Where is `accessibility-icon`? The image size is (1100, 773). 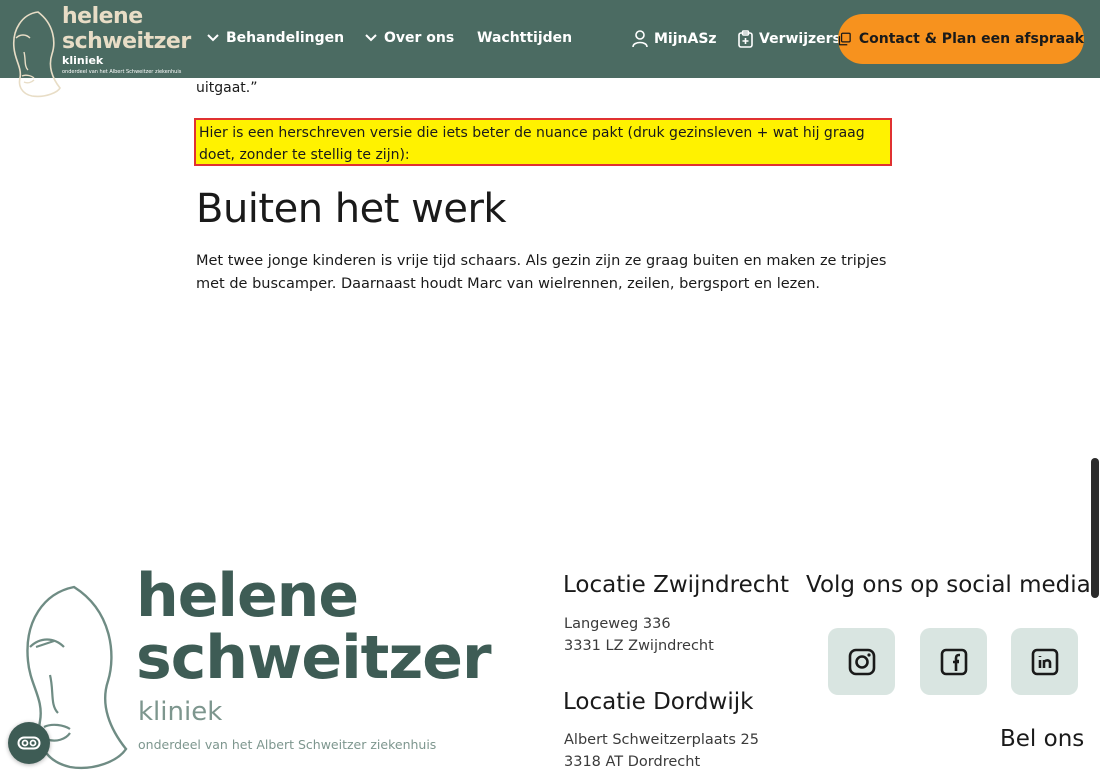
accessibility-icon is located at coordinates (29, 743).